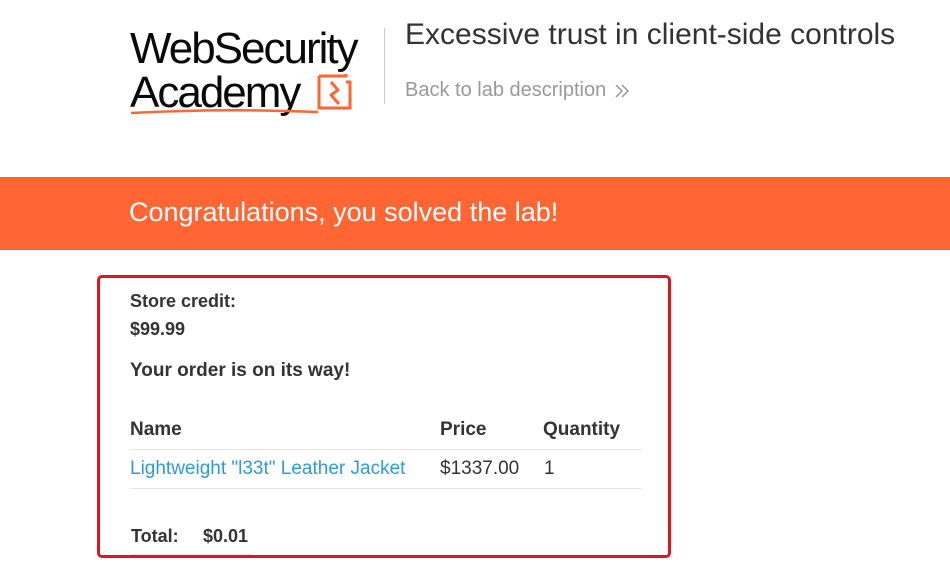 The width and height of the screenshot is (950, 563). Describe the element at coordinates (191, 554) in the screenshot. I see `total-divider` at that location.